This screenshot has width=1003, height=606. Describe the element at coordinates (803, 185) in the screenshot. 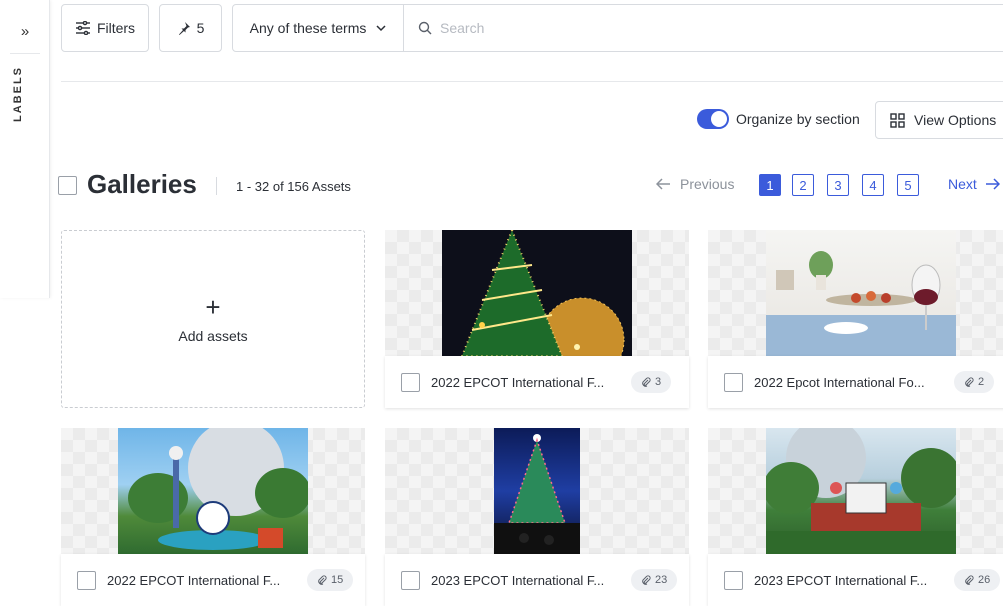

I see `page-2-button: 2` at that location.